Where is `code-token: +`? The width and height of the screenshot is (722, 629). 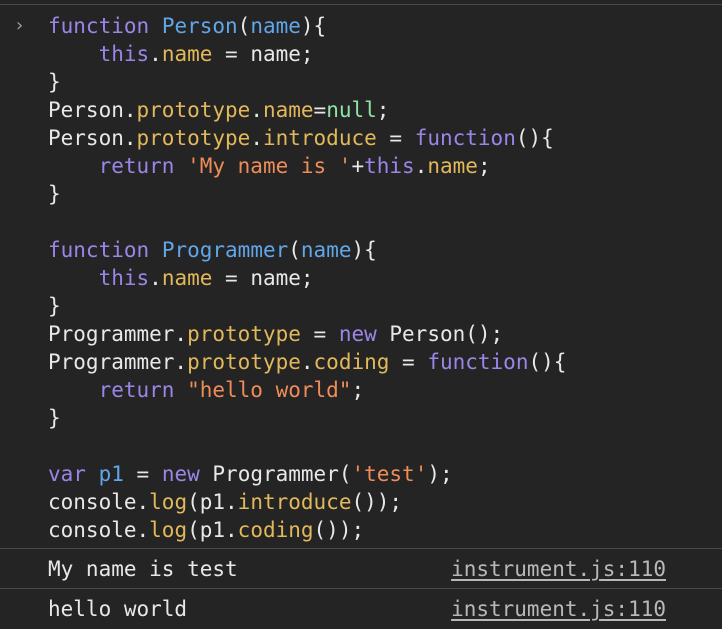 code-token: + is located at coordinates (358, 166).